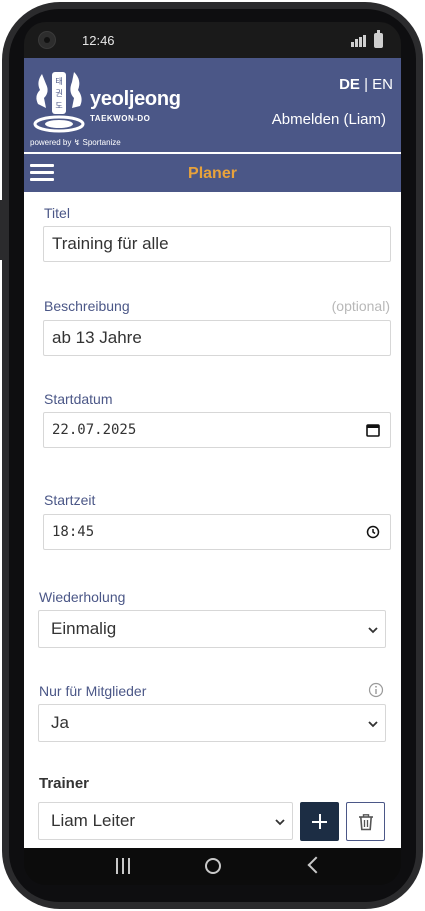 The image size is (425, 911). Describe the element at coordinates (47, 40) in the screenshot. I see `front-camera` at that location.